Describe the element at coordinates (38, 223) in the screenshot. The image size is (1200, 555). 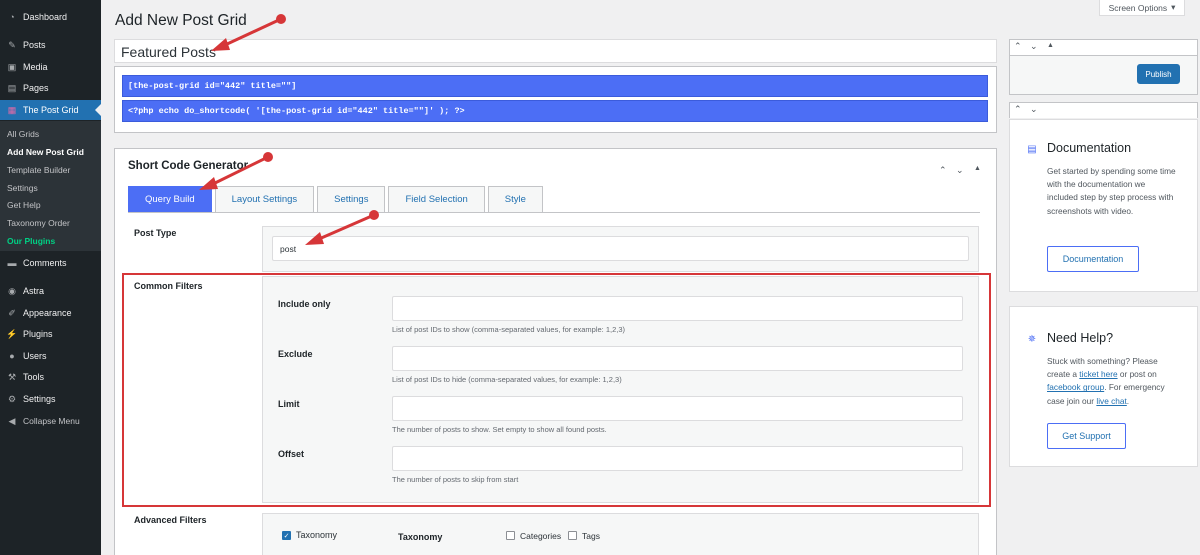
I see `submenu-taxonomy-order: Taxonomy Order` at that location.